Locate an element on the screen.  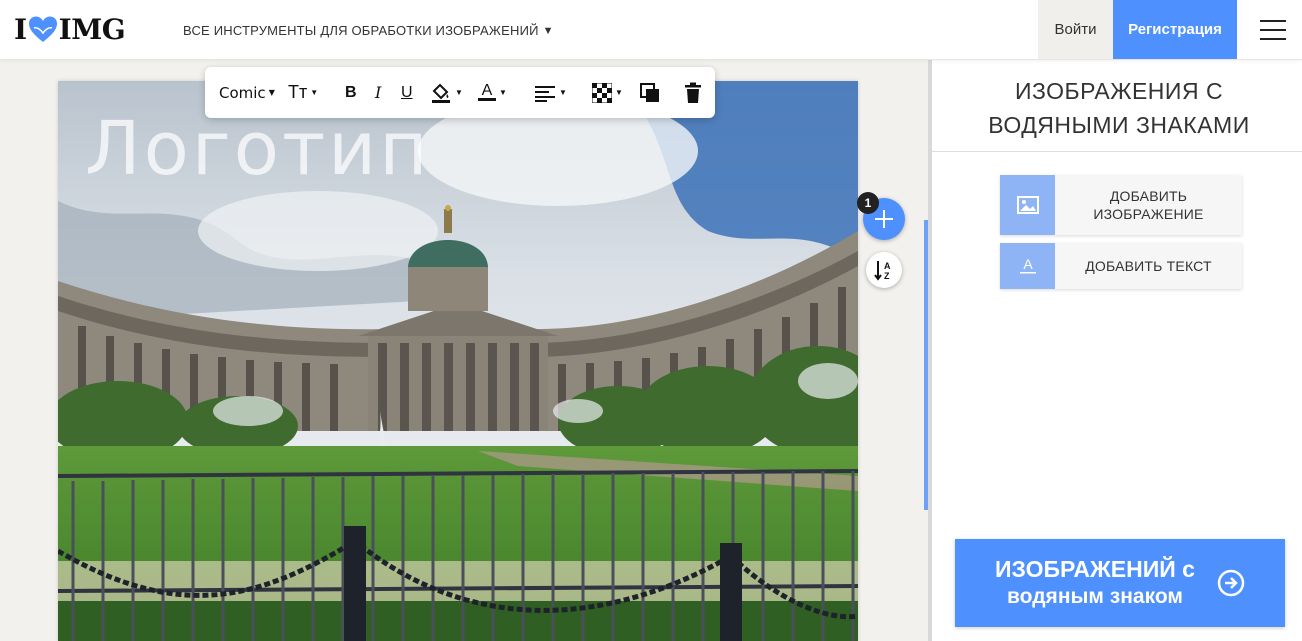
trash-icon is located at coordinates (693, 92).